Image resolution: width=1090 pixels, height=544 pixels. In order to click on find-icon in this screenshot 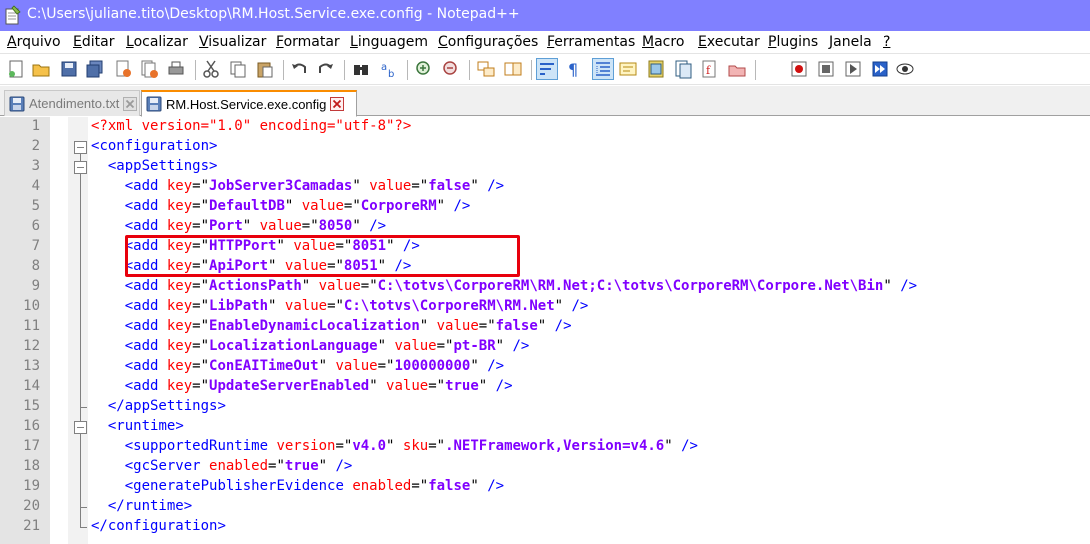, I will do `click(361, 69)`.